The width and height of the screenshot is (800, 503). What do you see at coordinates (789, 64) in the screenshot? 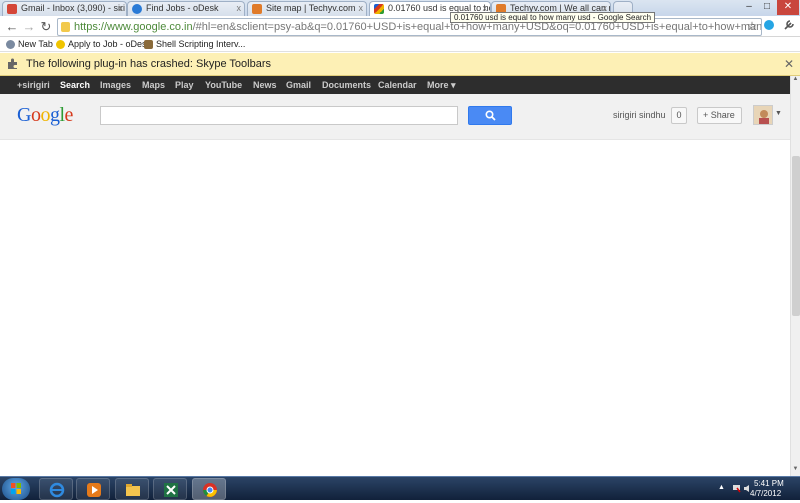
I see `infobar-close-button: ✕` at bounding box center [789, 64].